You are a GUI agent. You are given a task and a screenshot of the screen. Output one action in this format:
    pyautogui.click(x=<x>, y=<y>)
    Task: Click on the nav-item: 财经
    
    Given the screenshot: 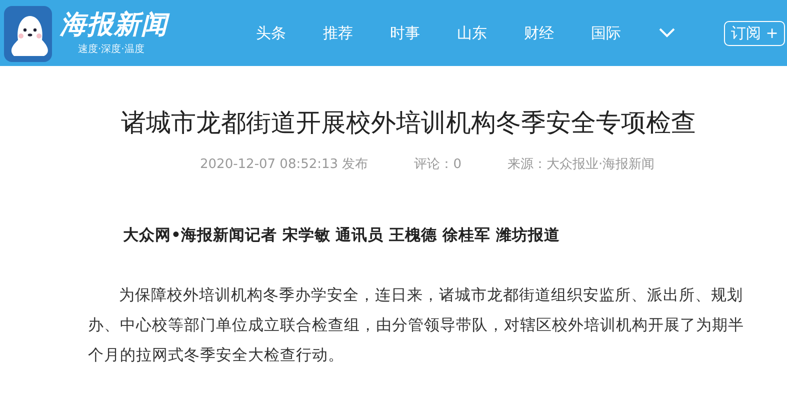 What is the action you would take?
    pyautogui.click(x=557, y=33)
    